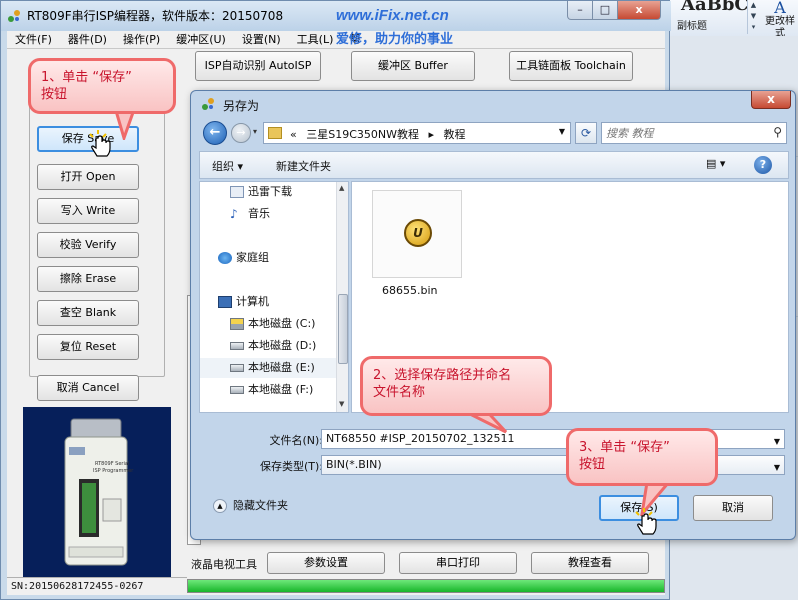 This screenshot has height=600, width=798. What do you see at coordinates (54, 94) in the screenshot?
I see `callout-step1-line2: 按钮` at bounding box center [54, 94].